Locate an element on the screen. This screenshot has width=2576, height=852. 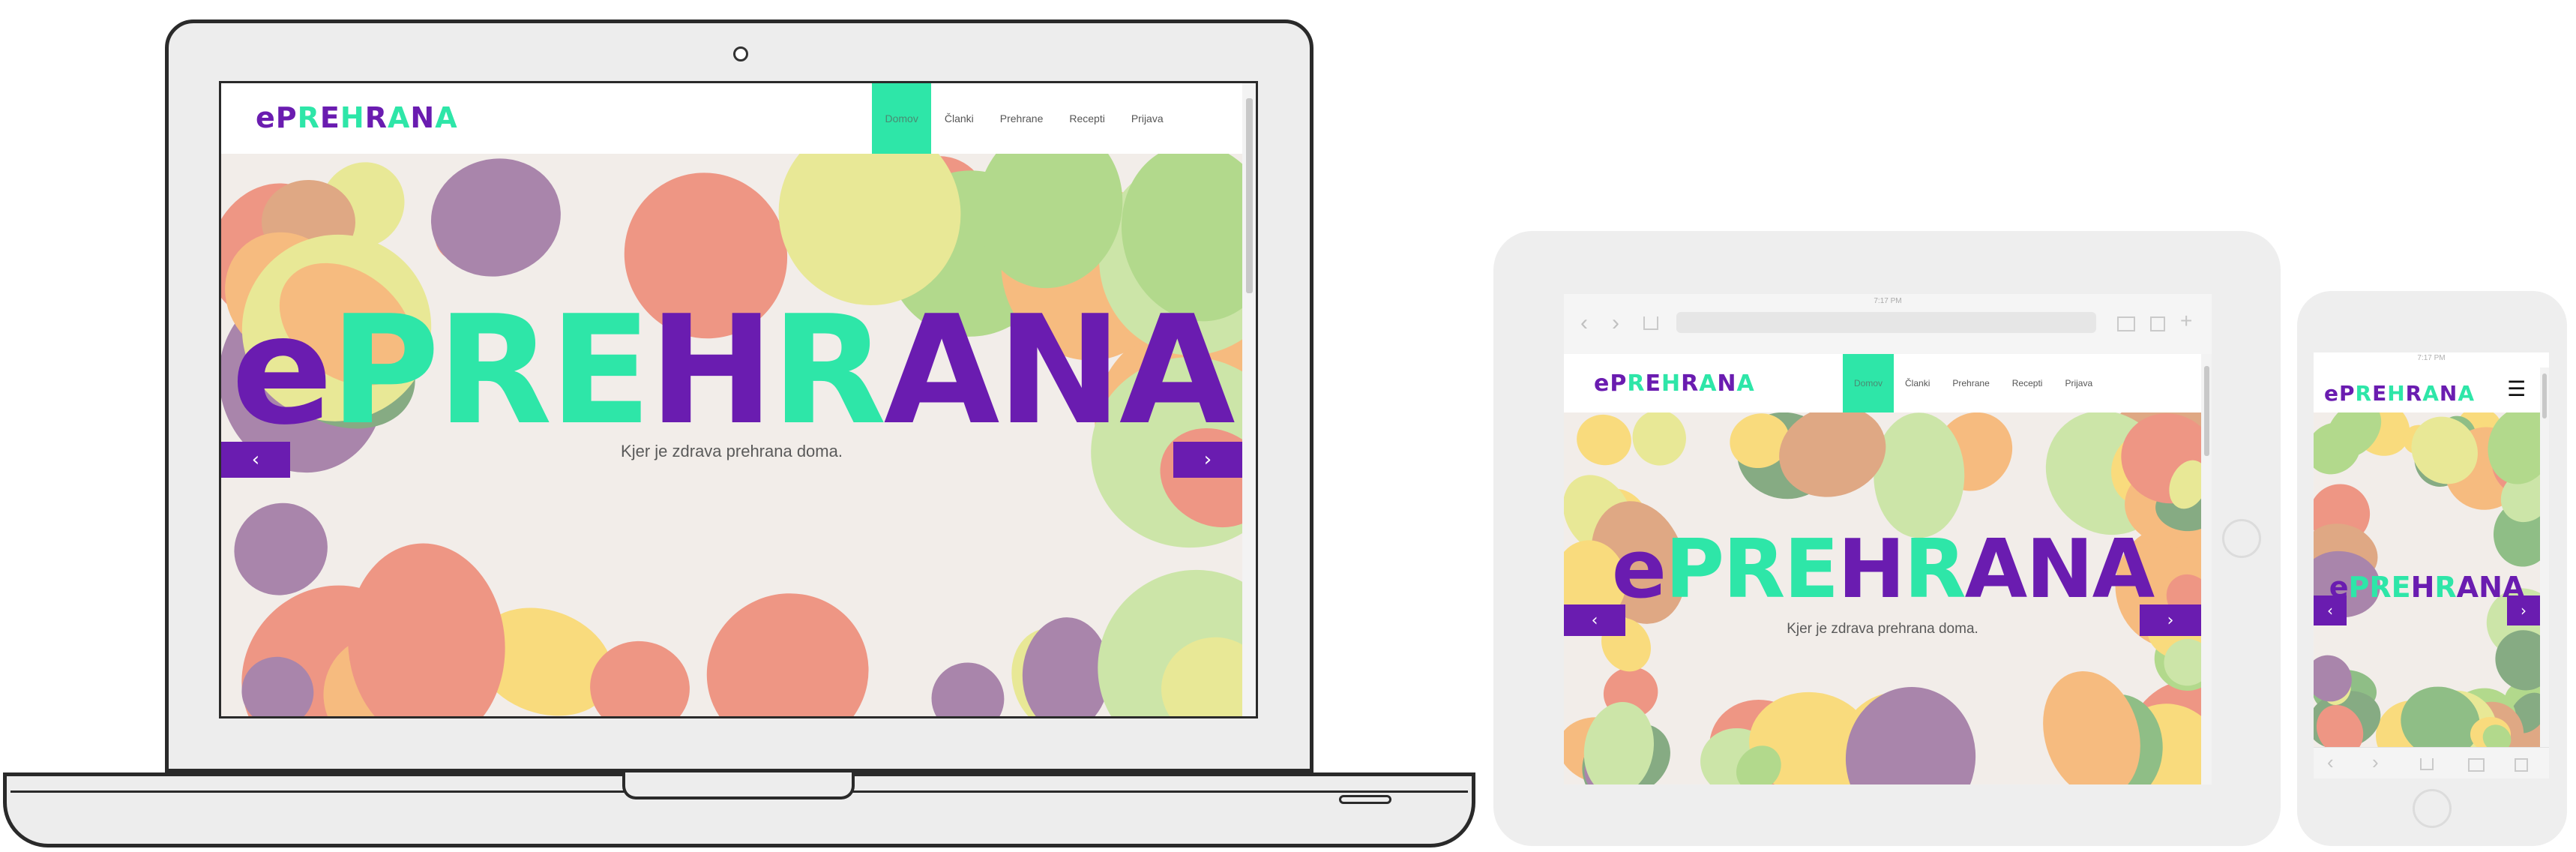
hero-carousel: ePREHRANA ‹ › is located at coordinates (2427, 579).